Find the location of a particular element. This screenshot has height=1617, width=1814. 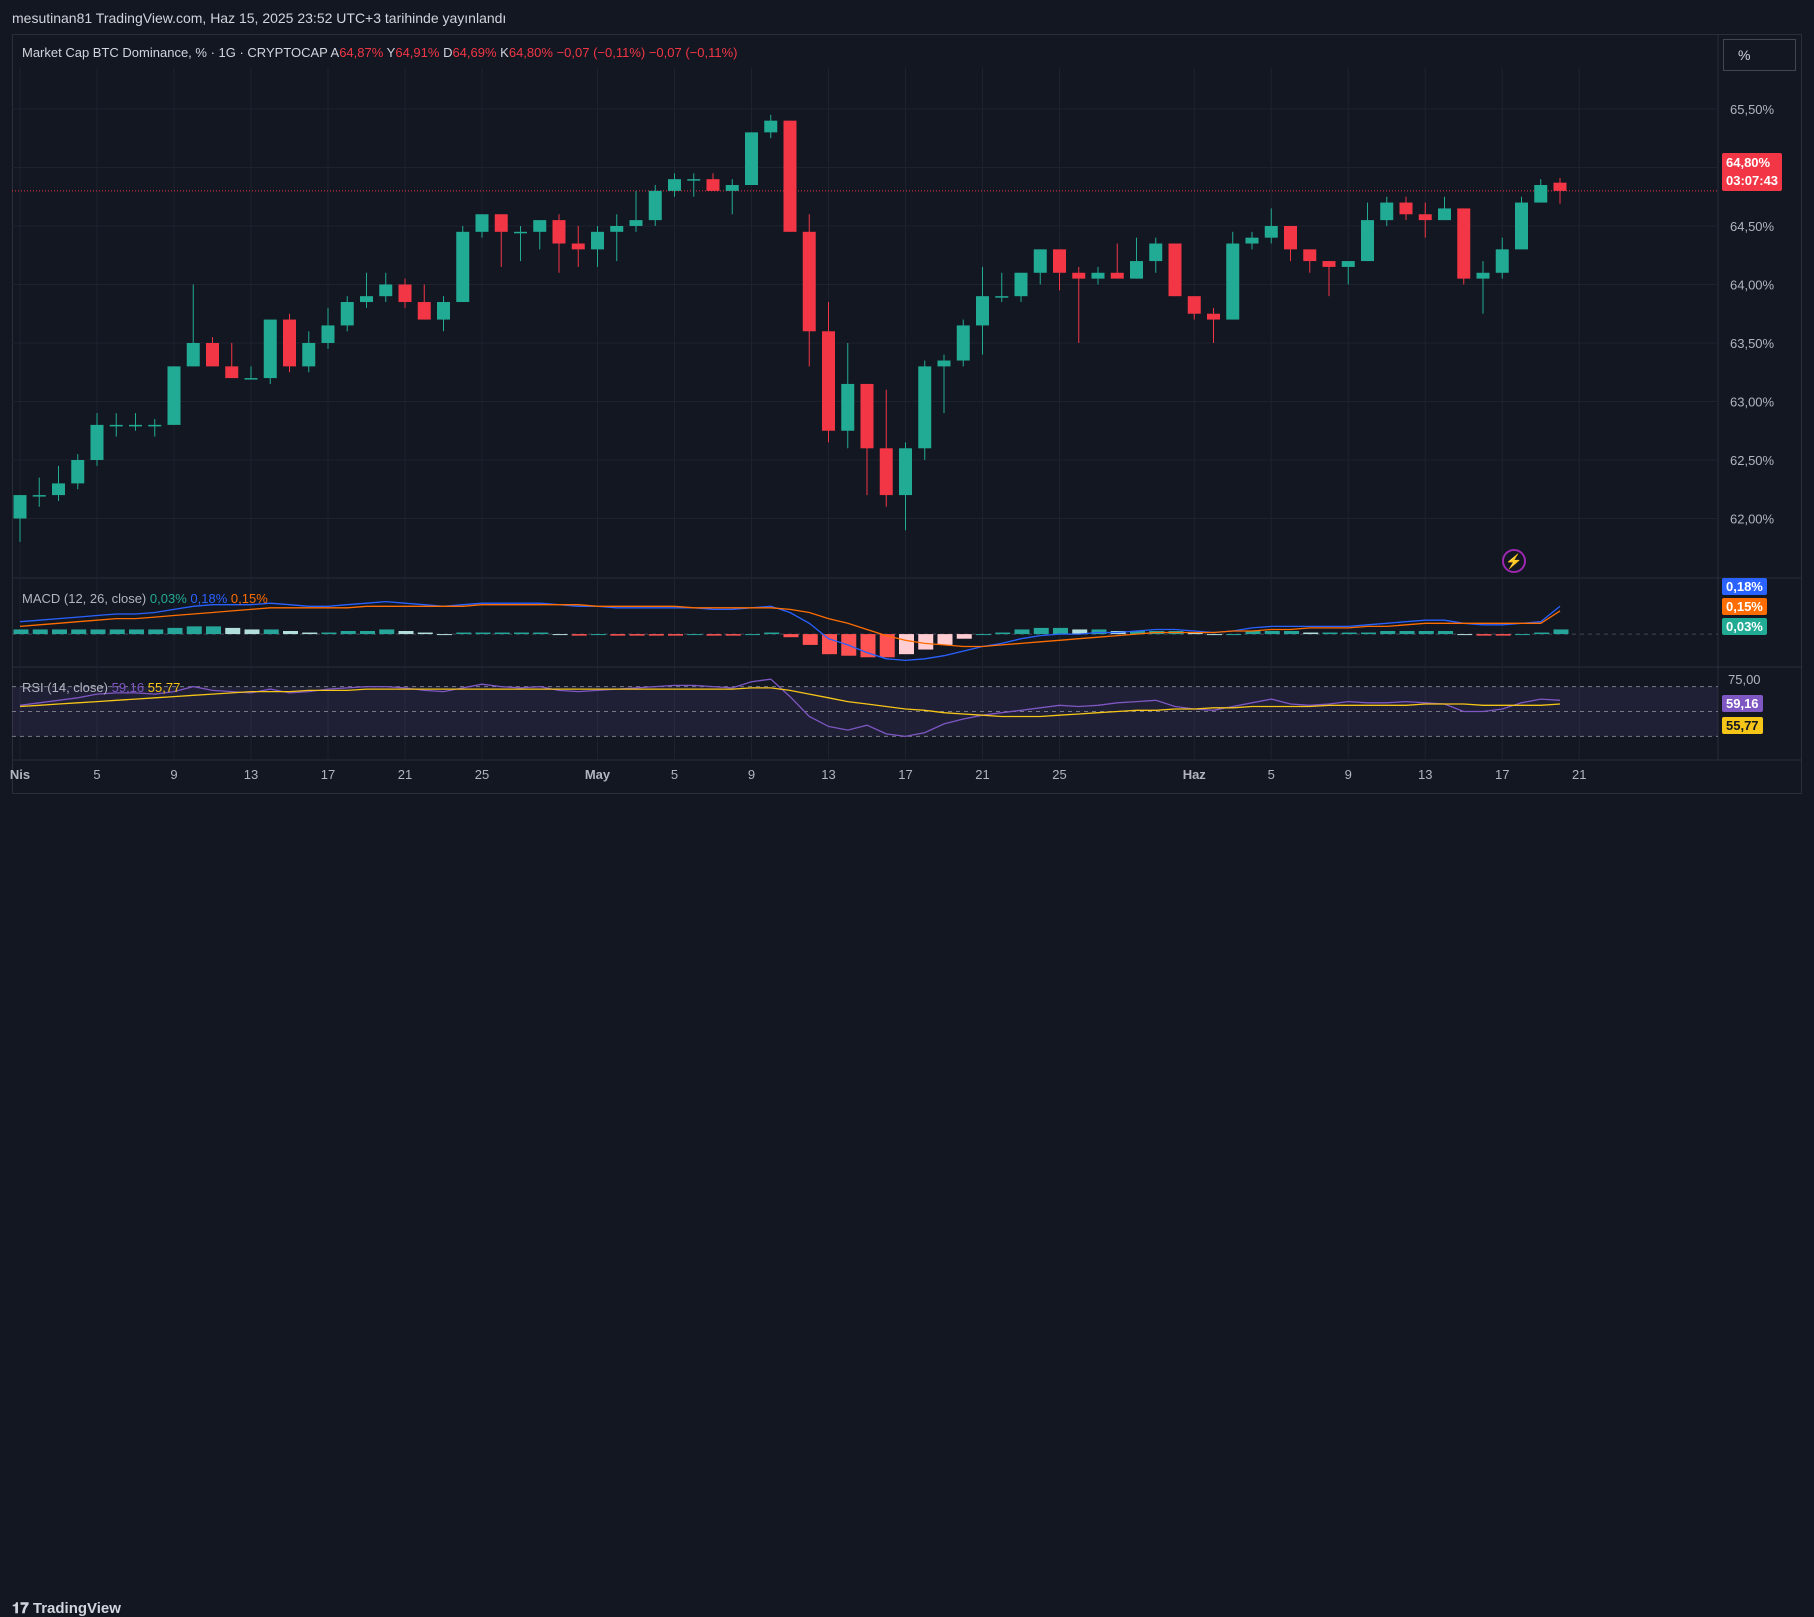

x-tick-label: 13 is located at coordinates (1425, 774).